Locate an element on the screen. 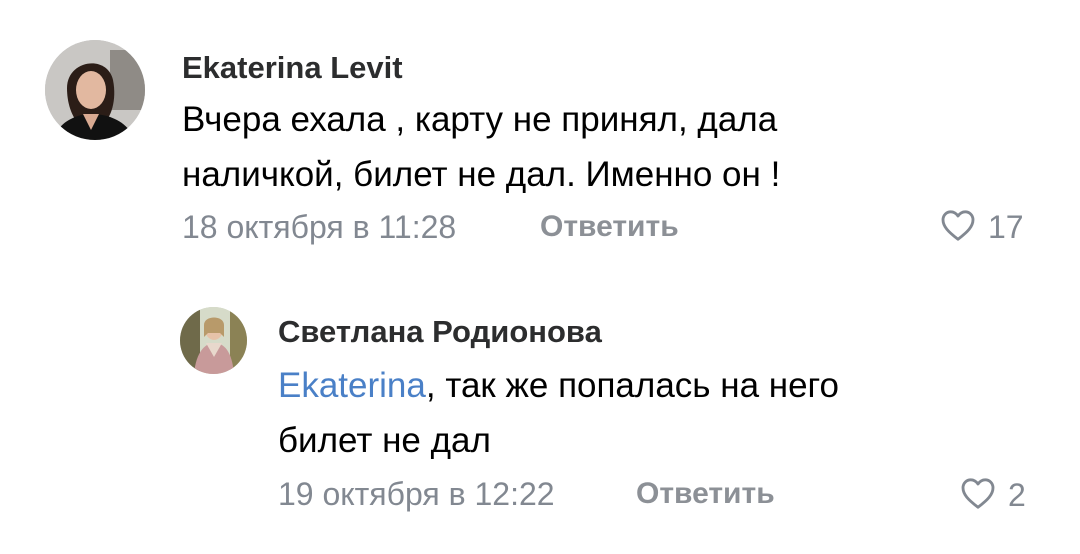  comment-text: , так же попалась на него is located at coordinates (632, 385).